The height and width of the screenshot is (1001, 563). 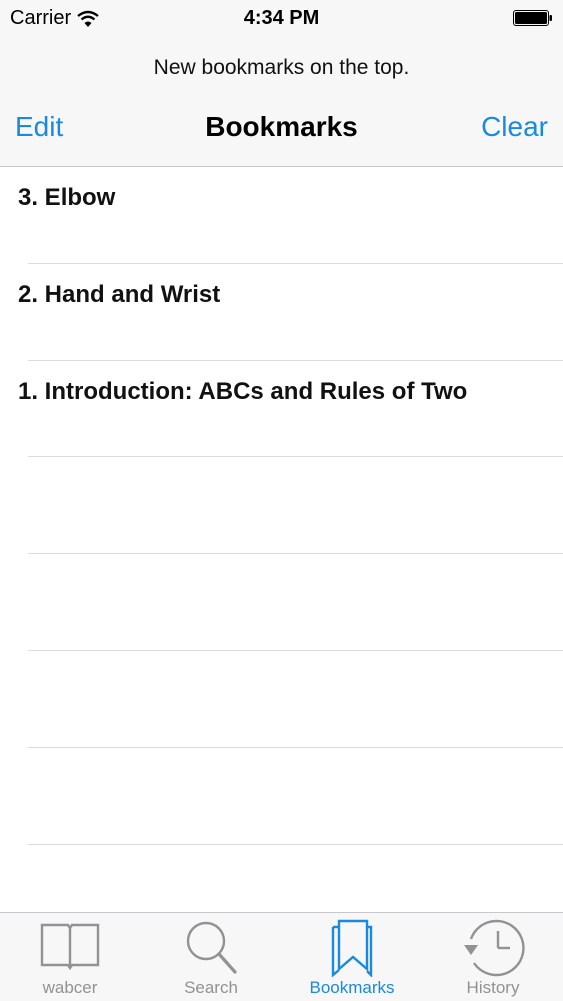 What do you see at coordinates (70, 947) in the screenshot?
I see `book-icon` at bounding box center [70, 947].